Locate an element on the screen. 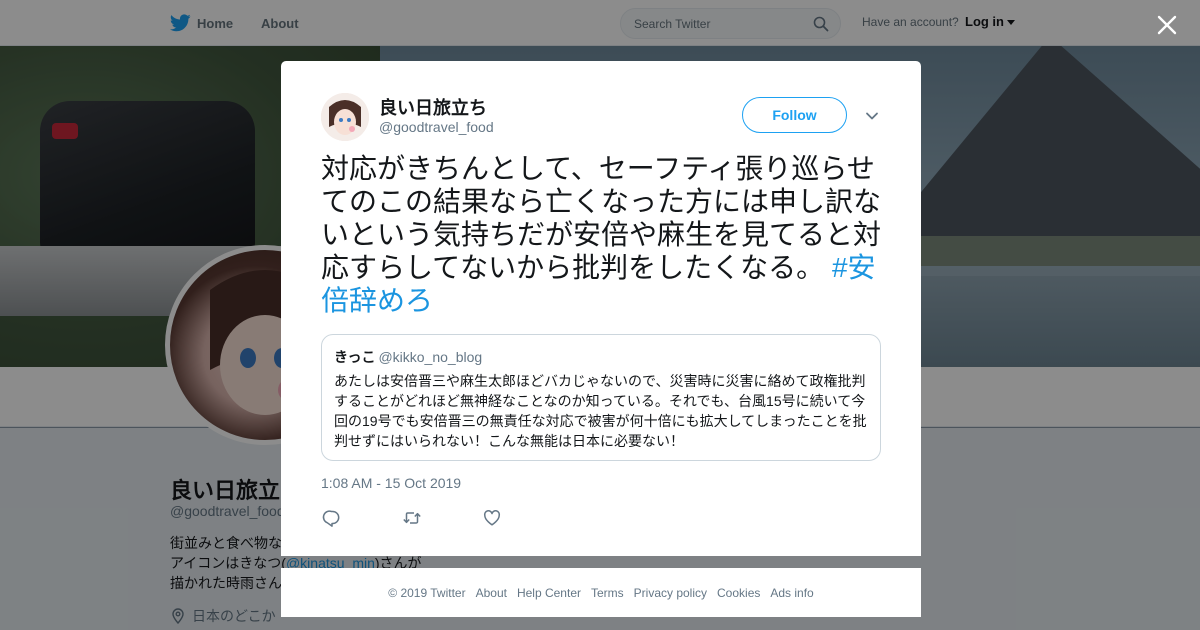  retweet-icon is located at coordinates (412, 518).